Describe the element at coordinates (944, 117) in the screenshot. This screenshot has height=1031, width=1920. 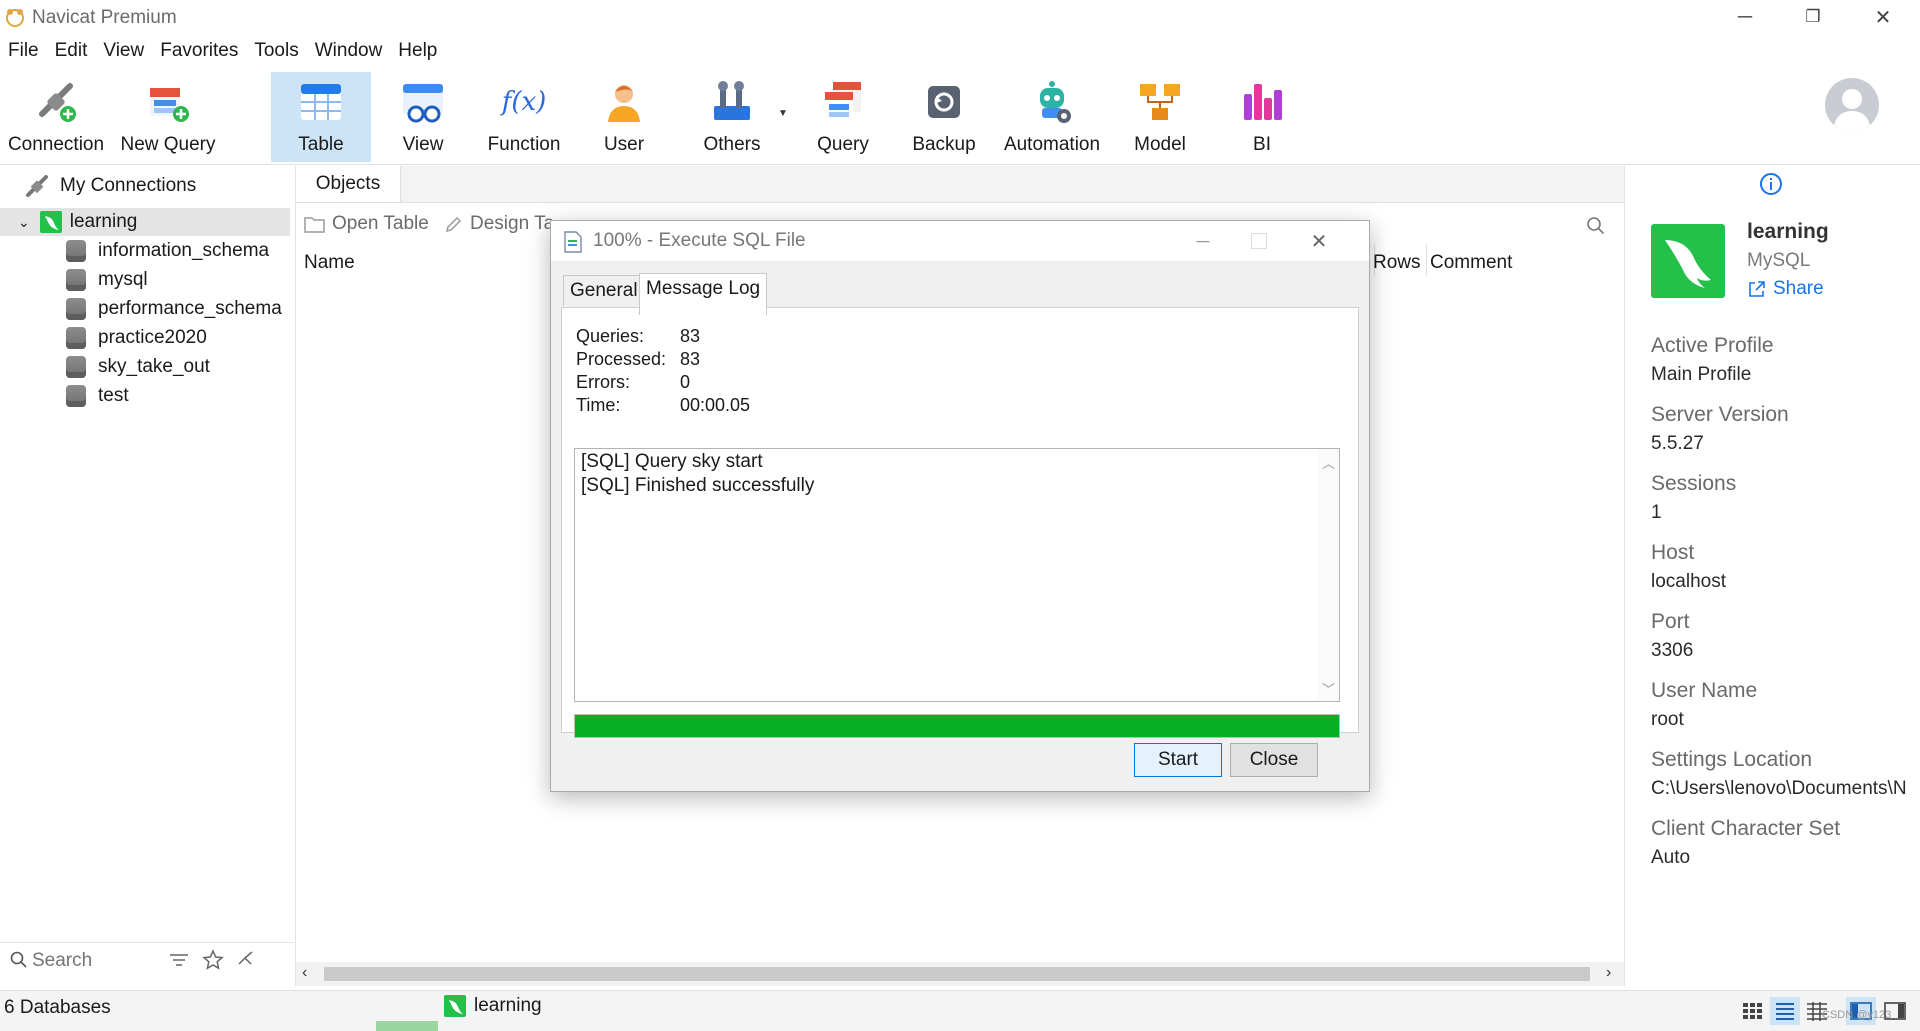
I see `backup-button: Backup` at that location.